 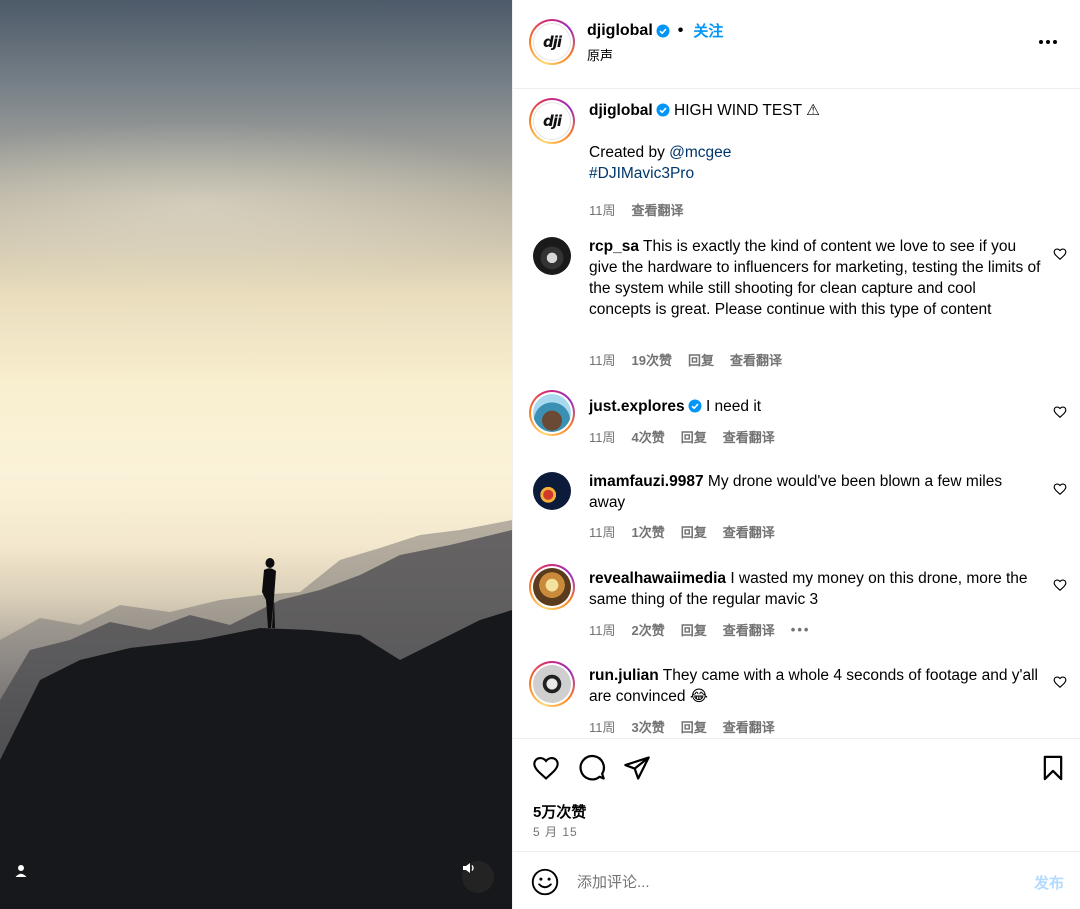 What do you see at coordinates (545, 882) in the screenshot?
I see `emoji-icon` at bounding box center [545, 882].